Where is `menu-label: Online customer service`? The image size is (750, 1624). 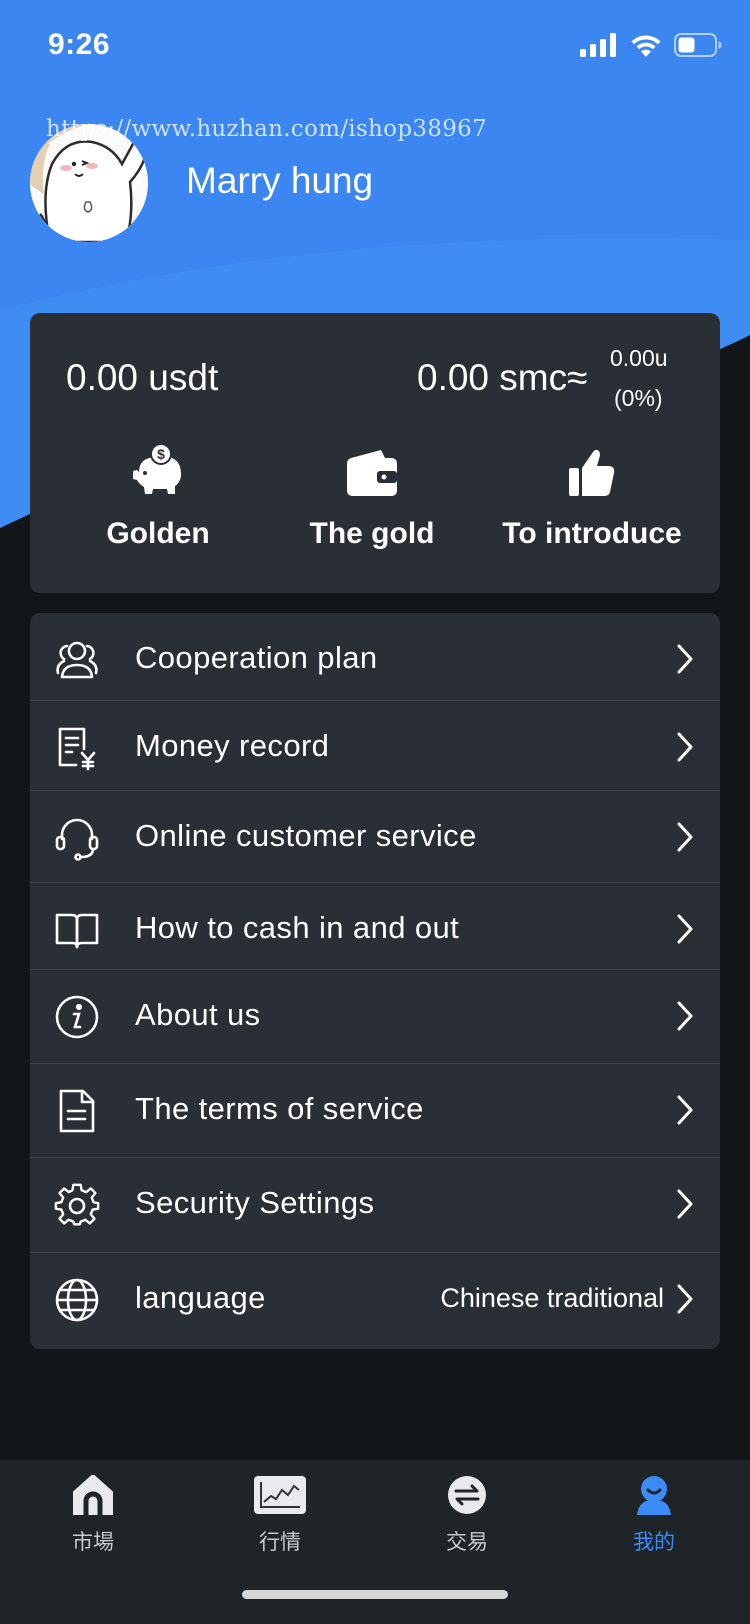 menu-label: Online customer service is located at coordinates (306, 835).